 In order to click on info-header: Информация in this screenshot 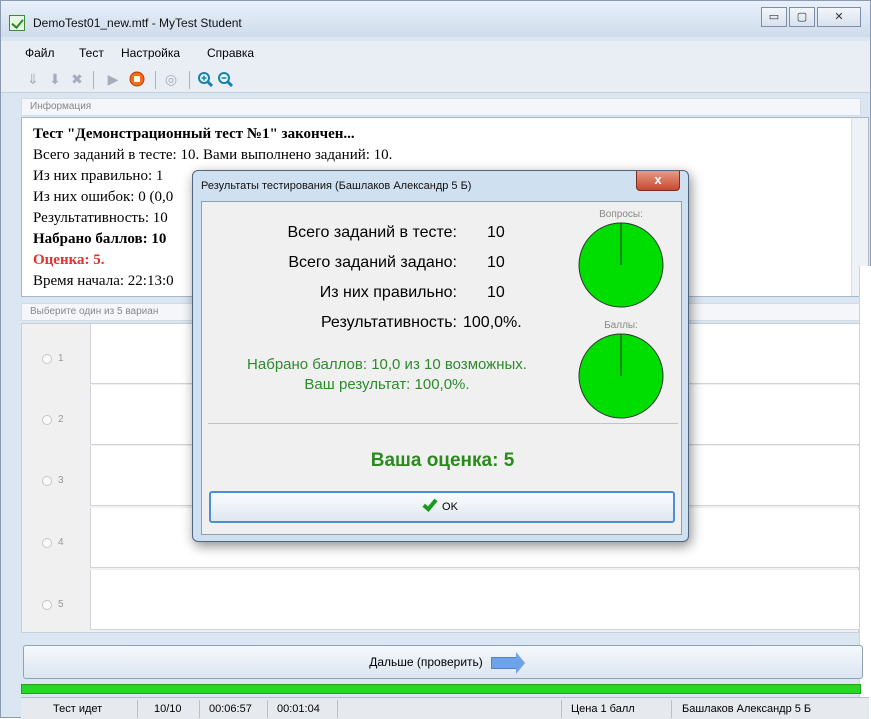, I will do `click(441, 107)`.